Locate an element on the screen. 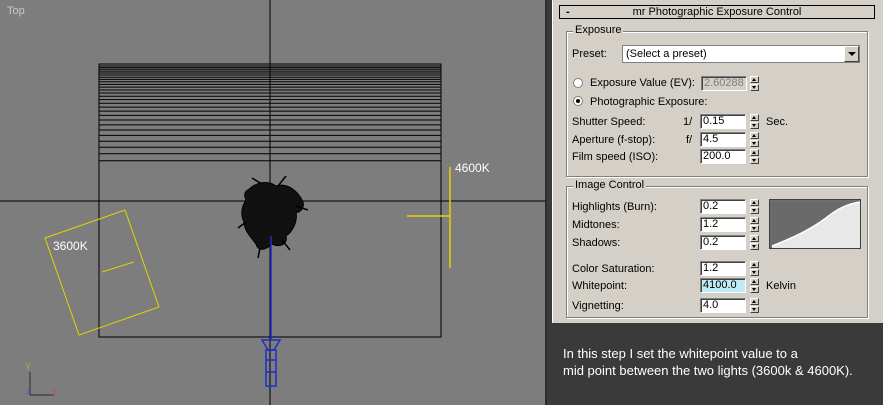 This screenshot has height=405, width=883. aperture-field: 4.5 is located at coordinates (723, 139).